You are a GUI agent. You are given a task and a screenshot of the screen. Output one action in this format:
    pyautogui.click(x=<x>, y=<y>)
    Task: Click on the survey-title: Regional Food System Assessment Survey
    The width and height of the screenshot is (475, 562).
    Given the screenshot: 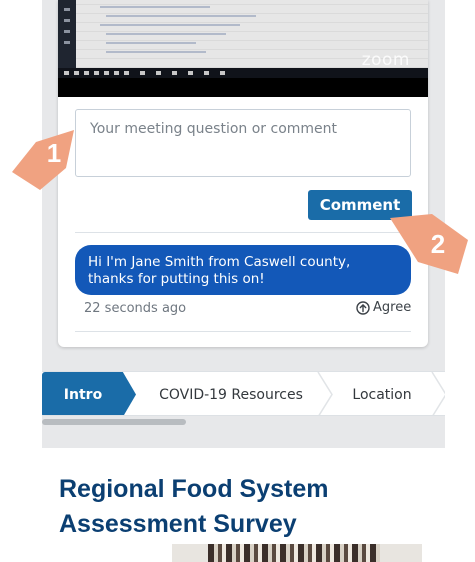 What is the action you would take?
    pyautogui.click(x=194, y=506)
    